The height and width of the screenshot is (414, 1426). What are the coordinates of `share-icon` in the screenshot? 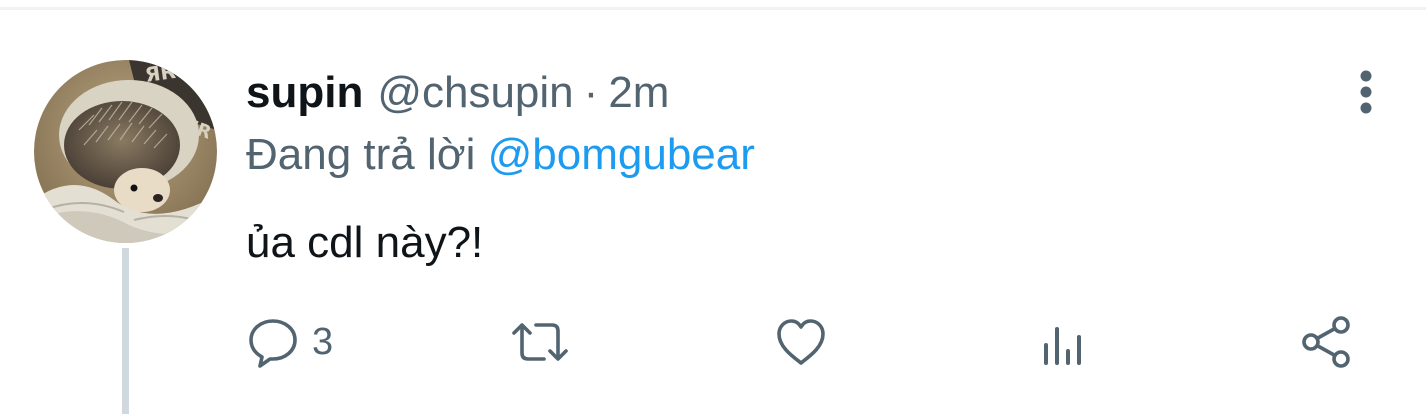 It's located at (1326, 342).